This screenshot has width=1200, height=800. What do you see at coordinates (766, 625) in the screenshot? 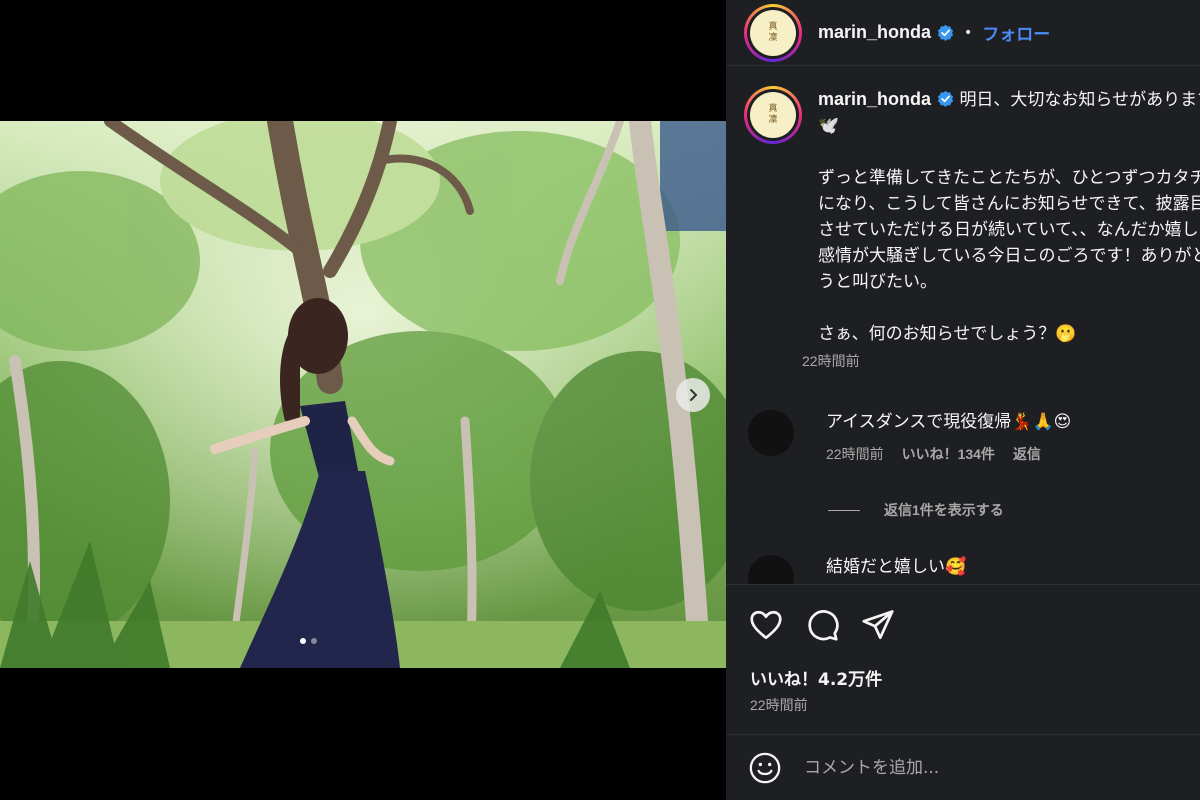
I see `heart-icon` at bounding box center [766, 625].